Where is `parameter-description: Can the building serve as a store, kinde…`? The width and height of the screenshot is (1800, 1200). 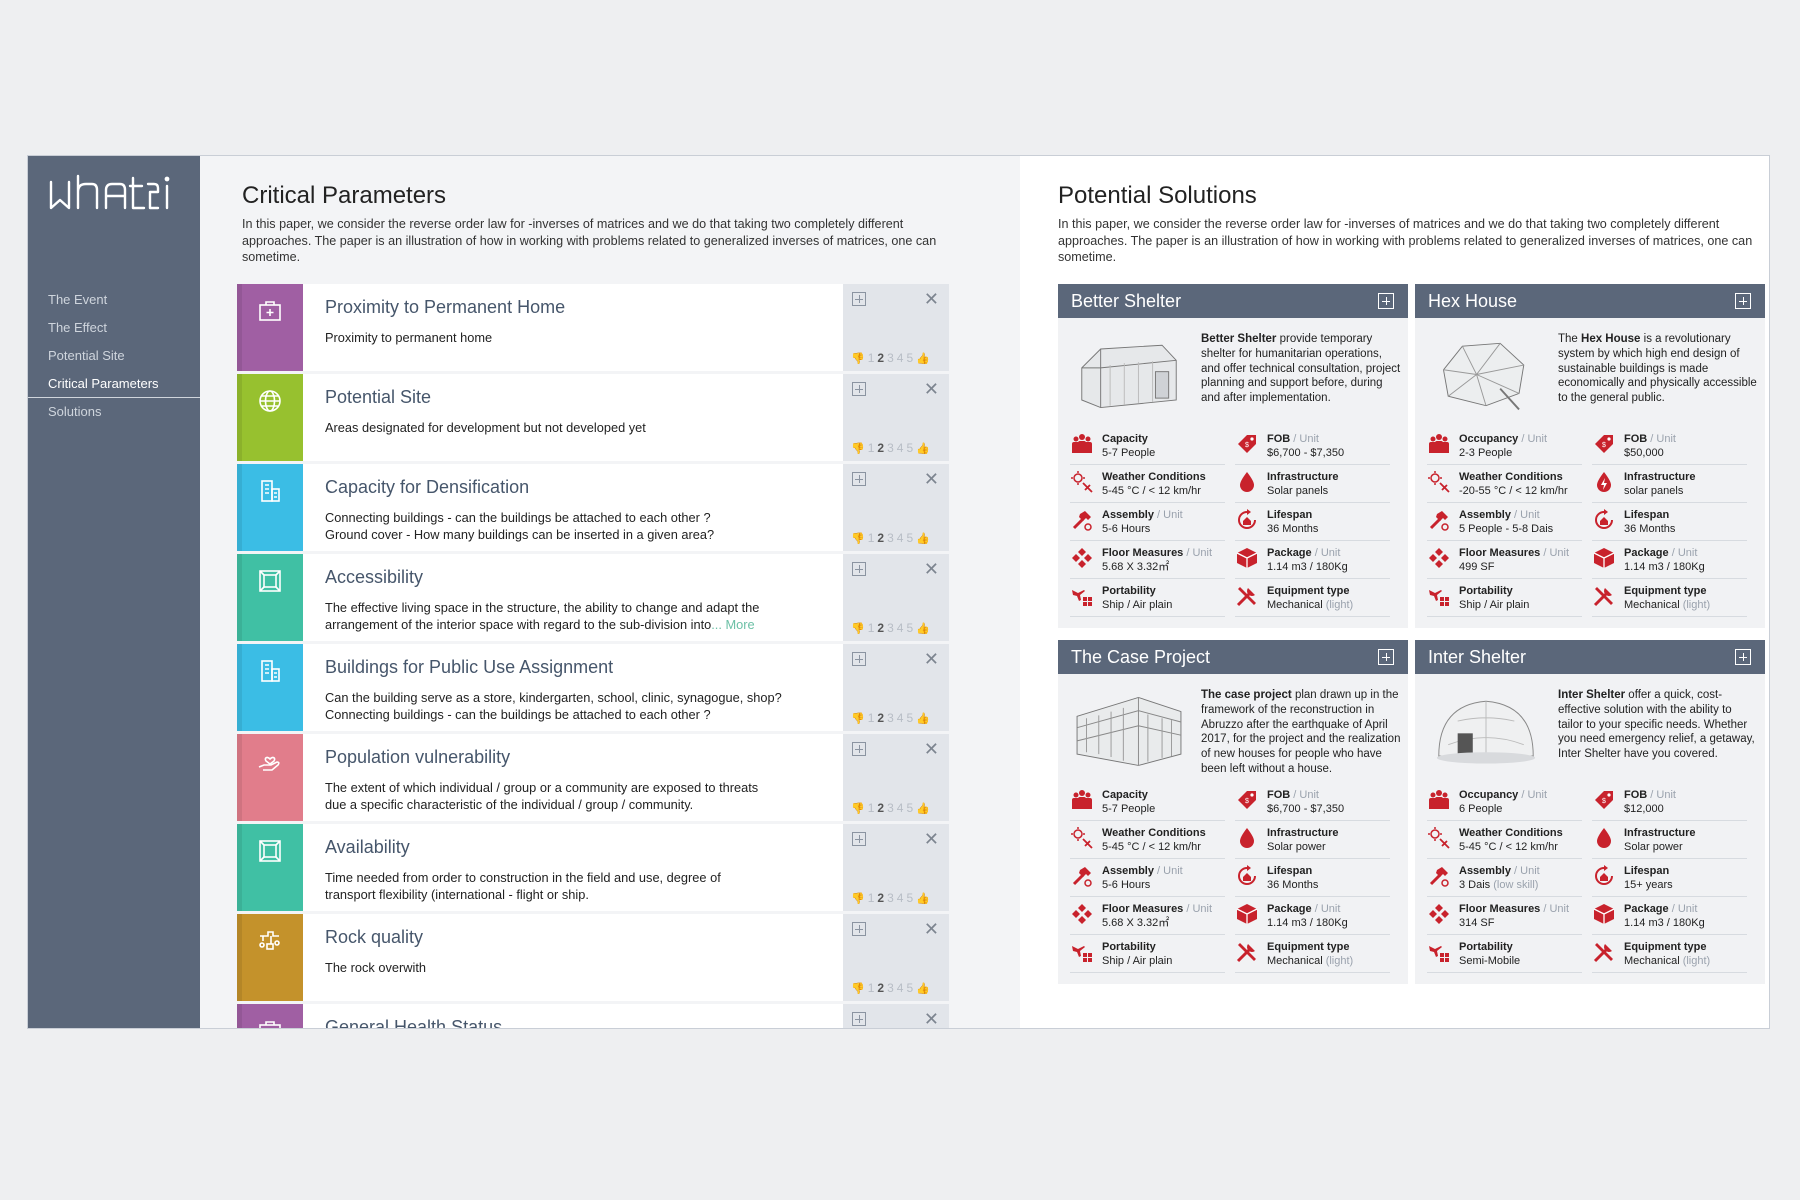
parameter-description: Can the building serve as a store, kinde… is located at coordinates (584, 706).